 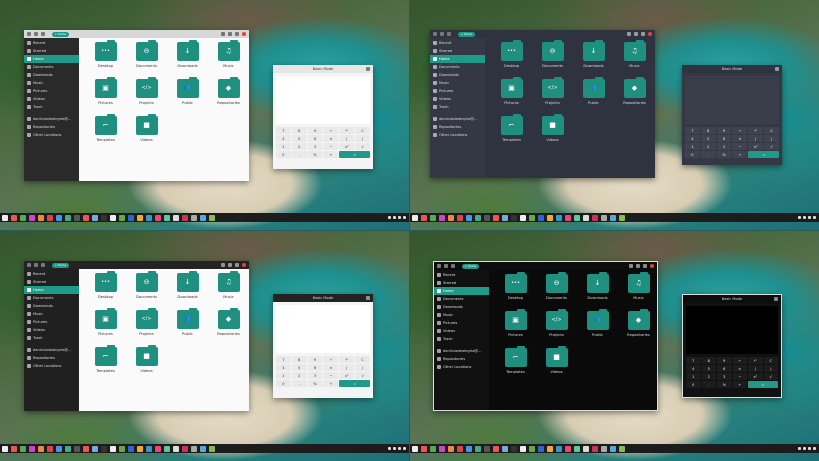 I want to click on close-button, so click(x=244, y=265).